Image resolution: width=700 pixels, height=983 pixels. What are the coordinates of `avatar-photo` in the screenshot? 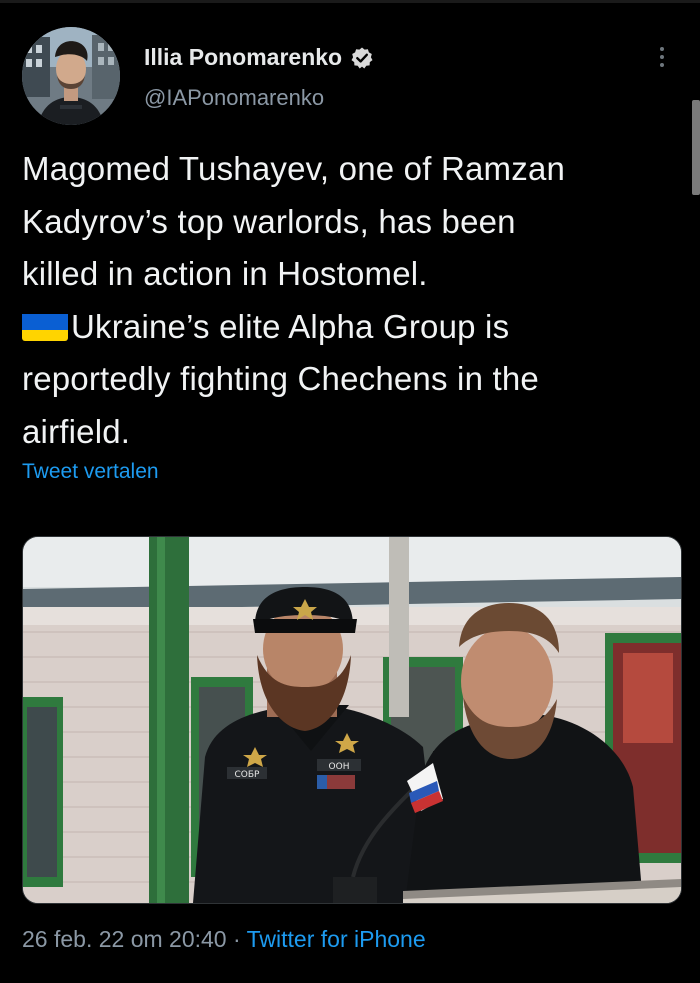 It's located at (71, 76).